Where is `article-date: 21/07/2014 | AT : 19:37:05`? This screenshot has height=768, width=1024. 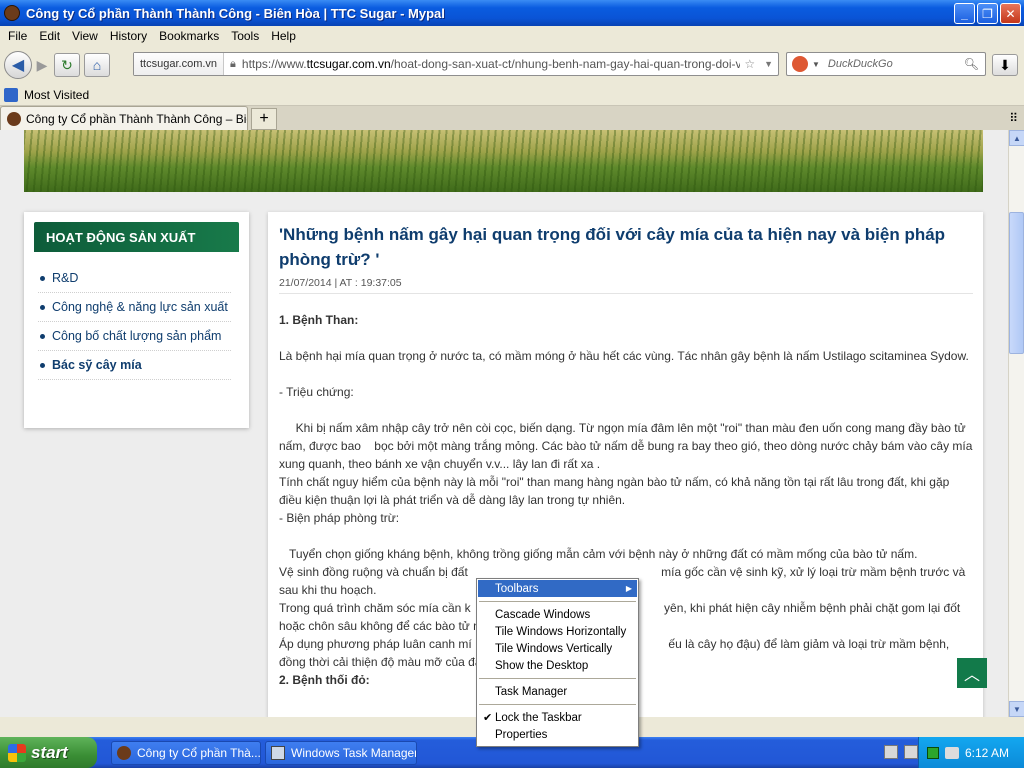
article-date: 21/07/2014 | AT : 19:37:05 is located at coordinates (626, 285).